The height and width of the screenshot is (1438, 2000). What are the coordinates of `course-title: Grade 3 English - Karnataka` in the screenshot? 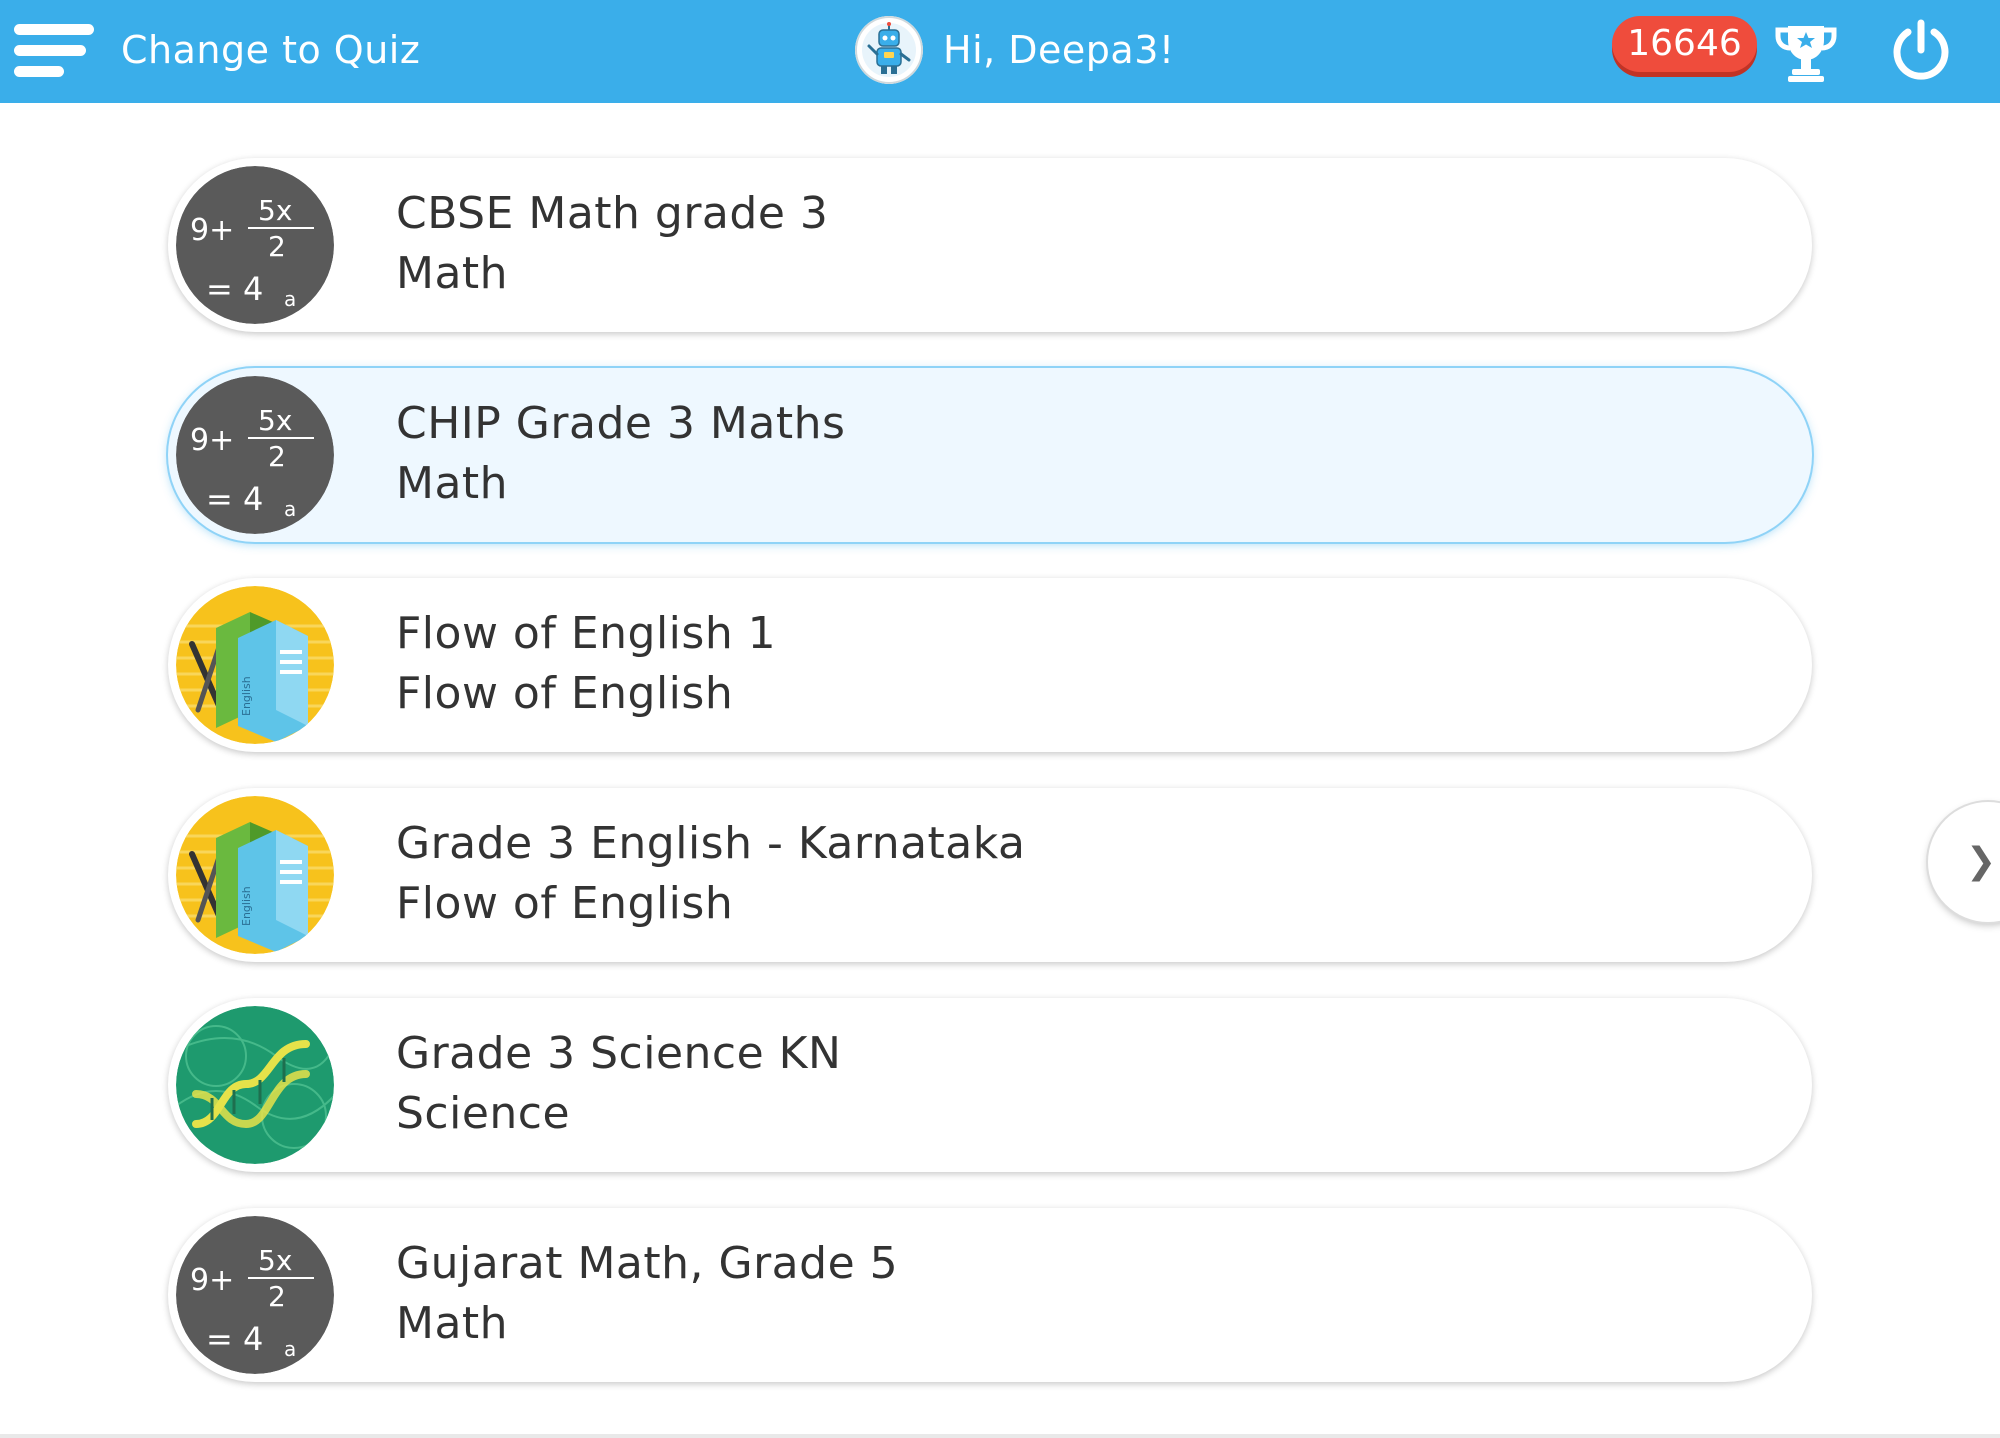 It's located at (711, 843).